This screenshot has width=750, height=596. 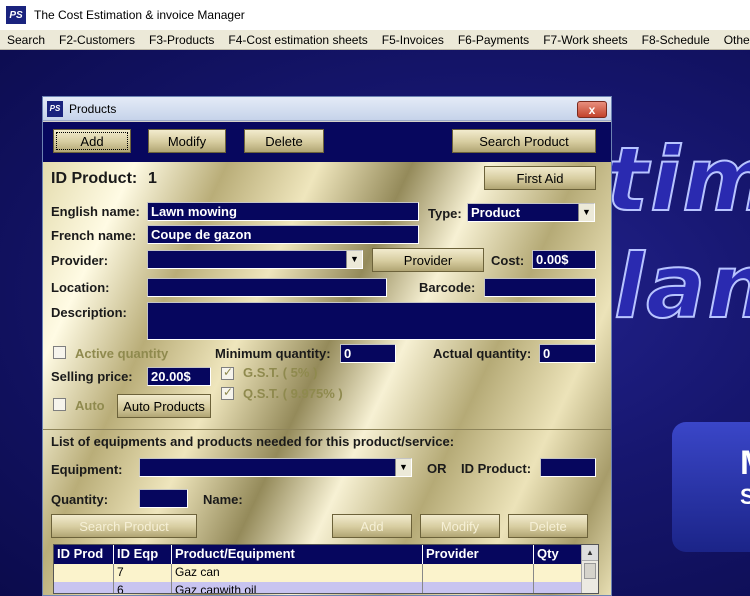 I want to click on equipment-modify-button: Modify, so click(x=460, y=526).